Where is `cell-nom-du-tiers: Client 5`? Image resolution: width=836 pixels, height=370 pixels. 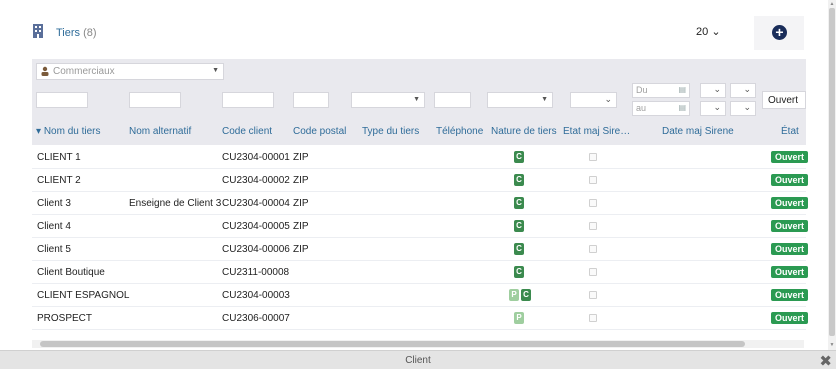
cell-nom-du-tiers: Client 5 is located at coordinates (54, 249).